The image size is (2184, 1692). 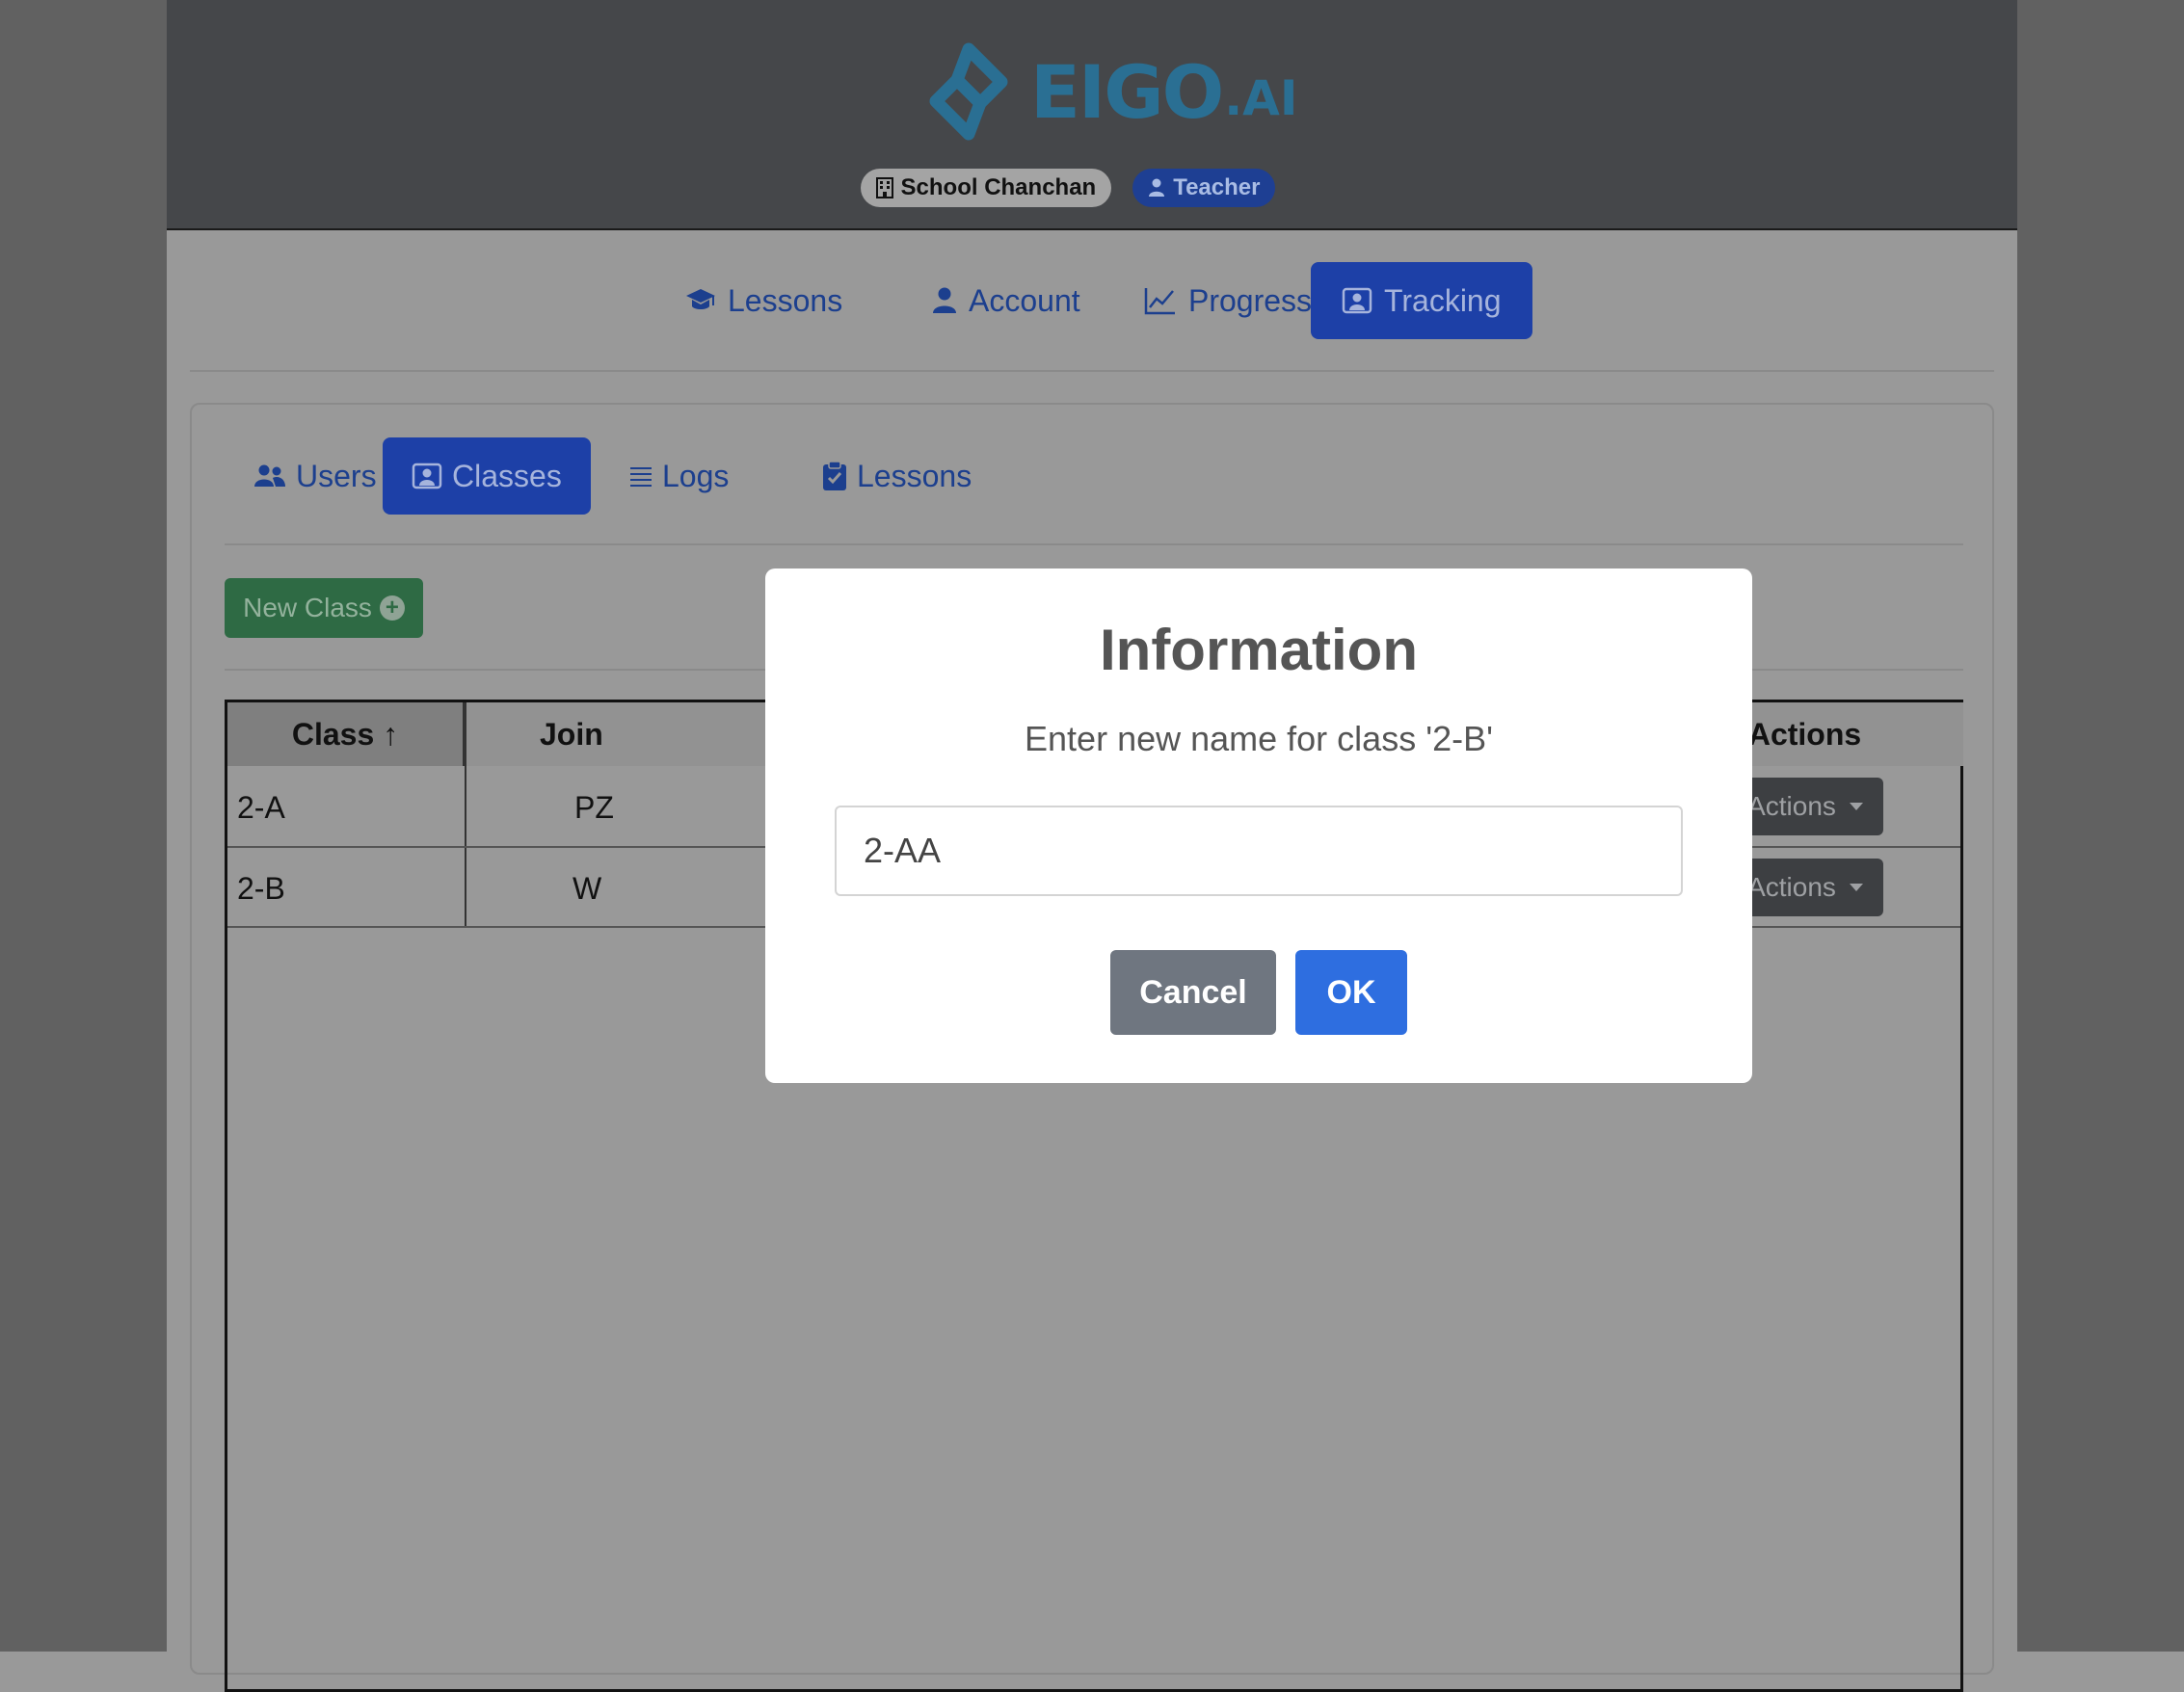 What do you see at coordinates (1259, 851) in the screenshot?
I see `class-name-input` at bounding box center [1259, 851].